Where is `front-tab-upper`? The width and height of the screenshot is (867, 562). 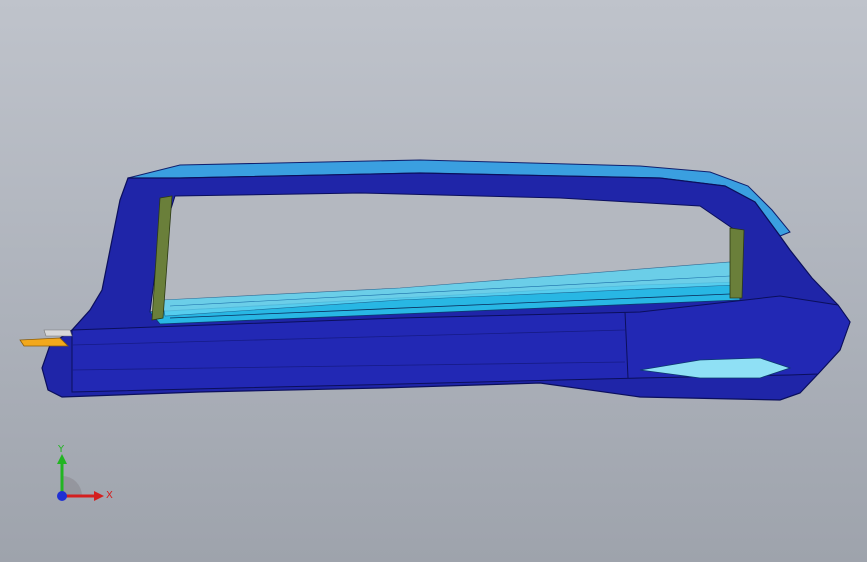
front-tab-upper is located at coordinates (58, 333).